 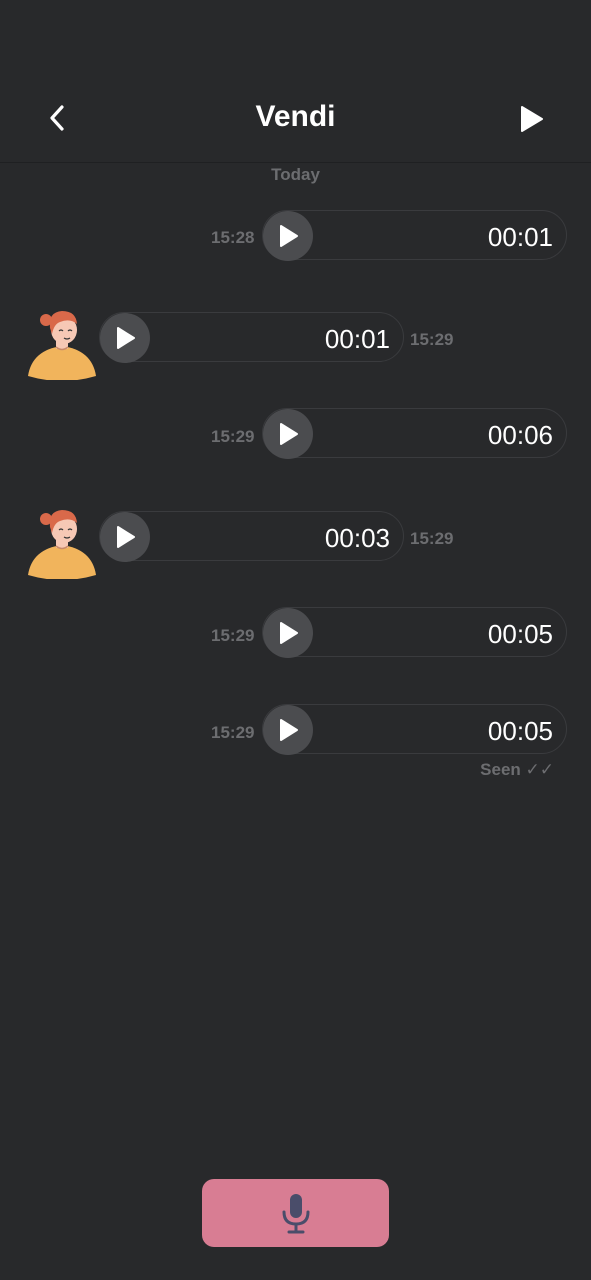 I want to click on microphone-icon, so click(x=295, y=1214).